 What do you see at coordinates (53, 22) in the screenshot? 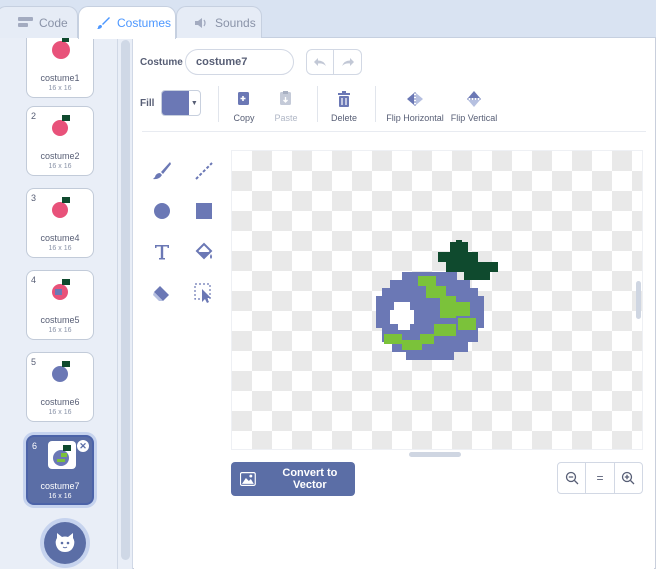
I see `tab-code-label: Code` at bounding box center [53, 22].